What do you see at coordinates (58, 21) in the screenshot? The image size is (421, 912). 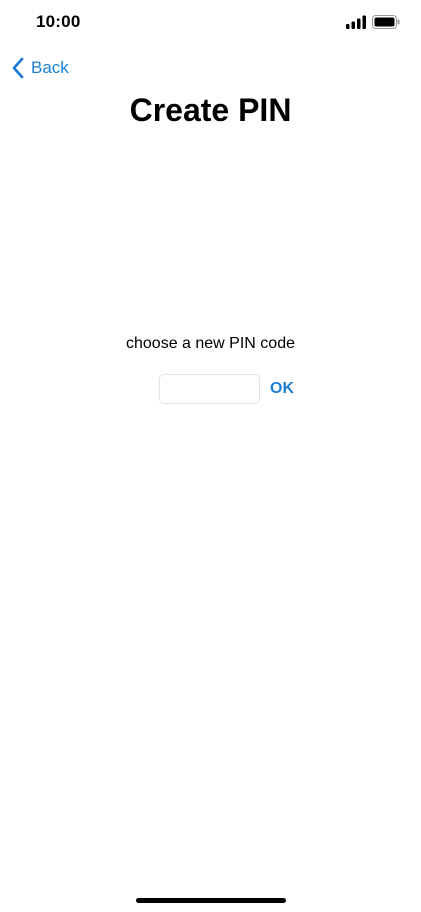 I see `status-time: 10:00` at bounding box center [58, 21].